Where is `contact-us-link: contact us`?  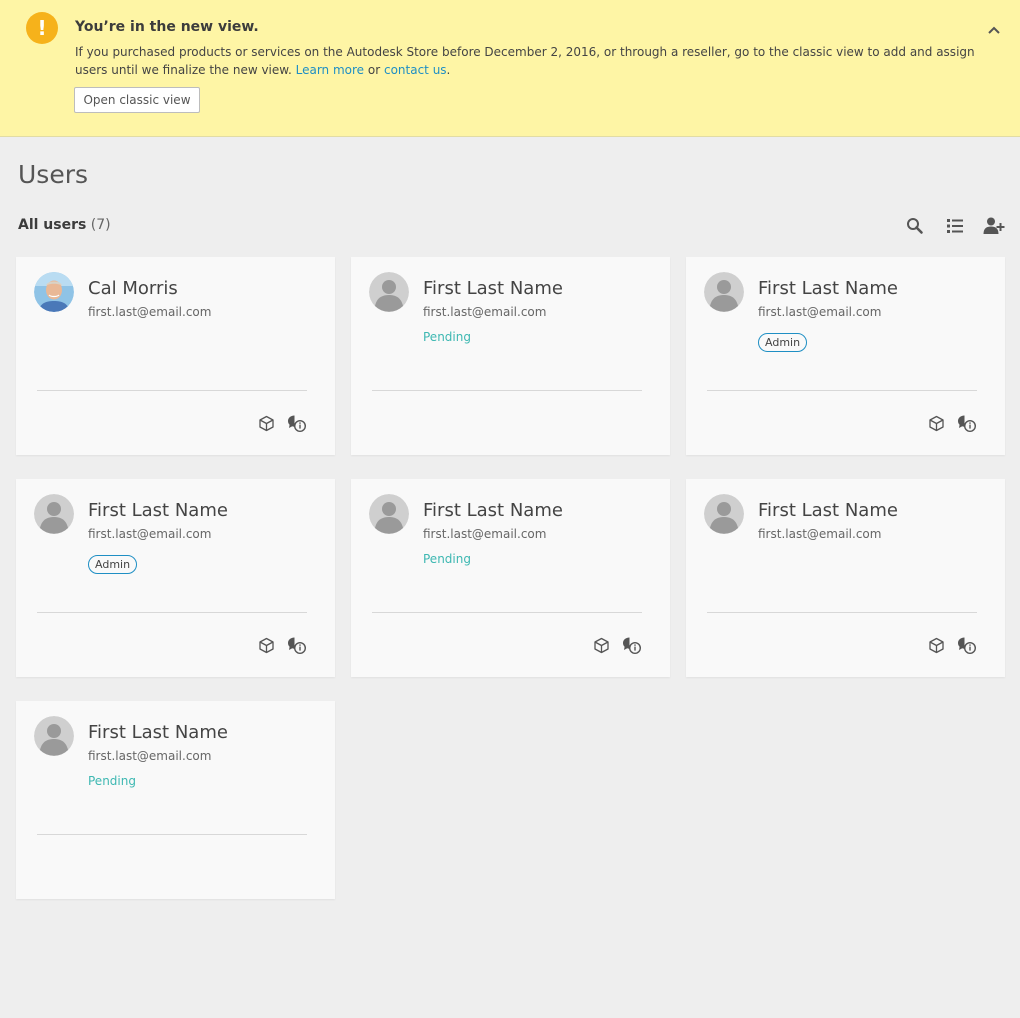
contact-us-link: contact us is located at coordinates (415, 70).